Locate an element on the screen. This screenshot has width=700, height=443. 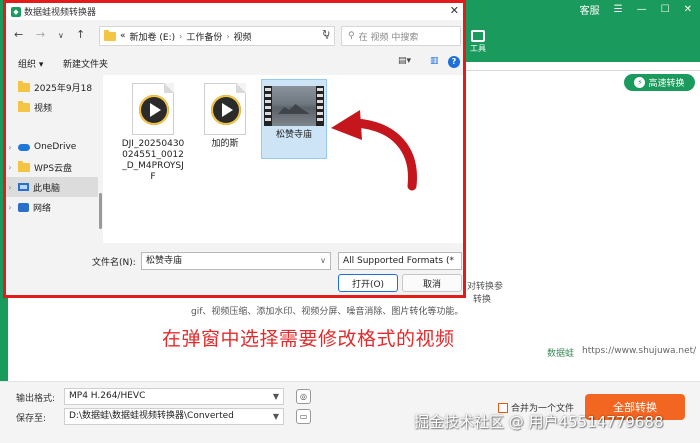
file-name-row: 文件名(N): 松赞寺庙 ∨ All Supported Formats (* is located at coordinates (234, 261).